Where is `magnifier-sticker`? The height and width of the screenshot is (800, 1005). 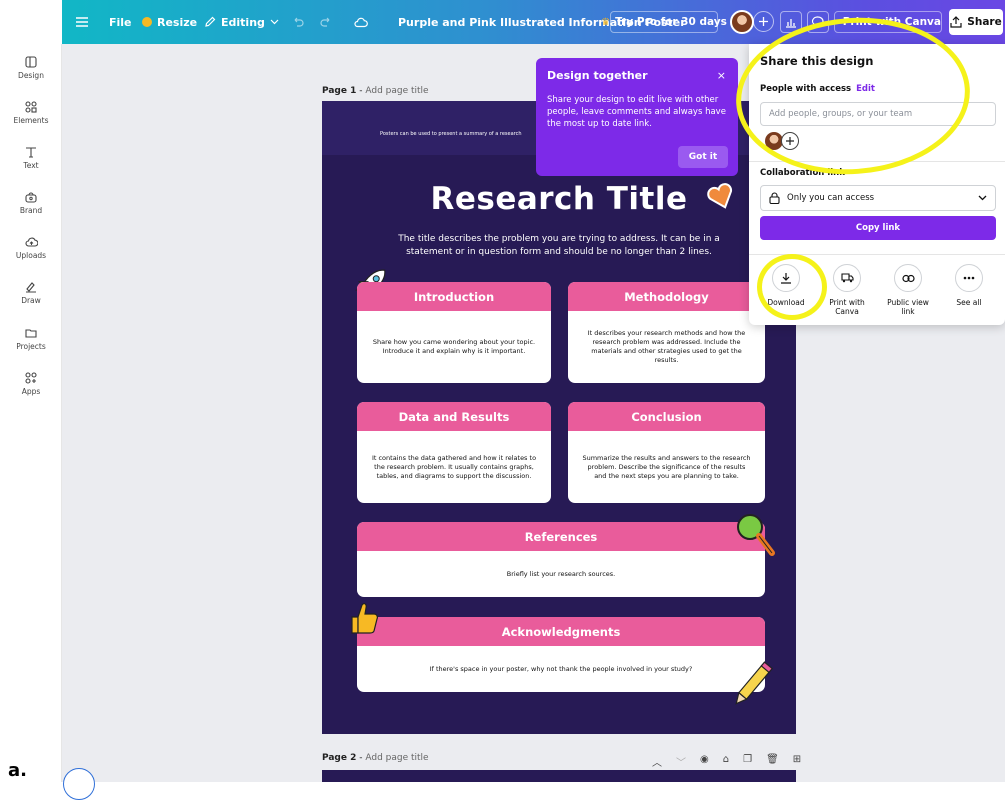 magnifier-sticker is located at coordinates (756, 535).